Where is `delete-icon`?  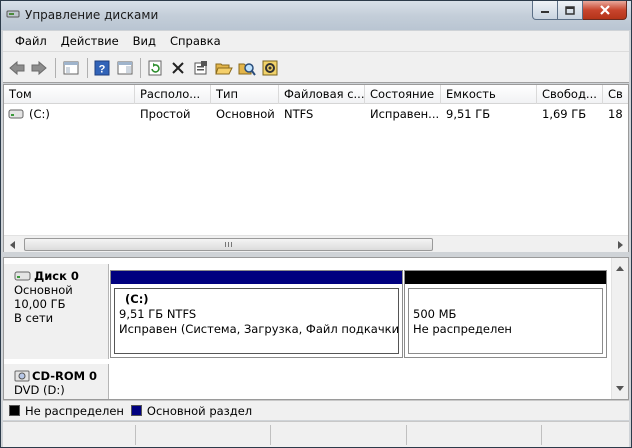
delete-icon is located at coordinates (178, 68).